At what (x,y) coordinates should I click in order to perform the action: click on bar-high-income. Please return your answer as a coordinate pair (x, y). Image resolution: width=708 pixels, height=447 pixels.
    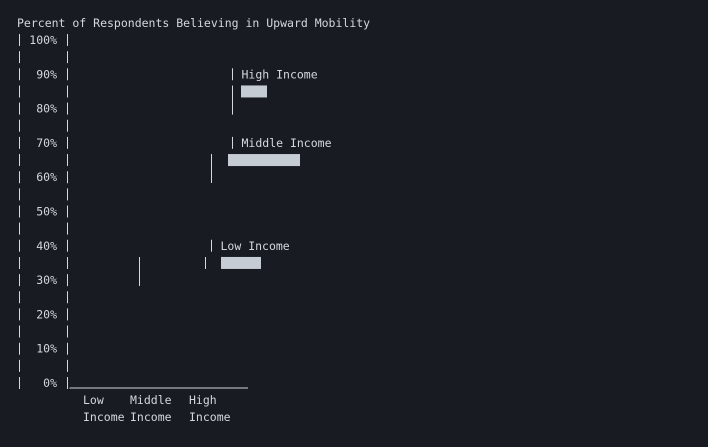
    Looking at the image, I should click on (254, 91).